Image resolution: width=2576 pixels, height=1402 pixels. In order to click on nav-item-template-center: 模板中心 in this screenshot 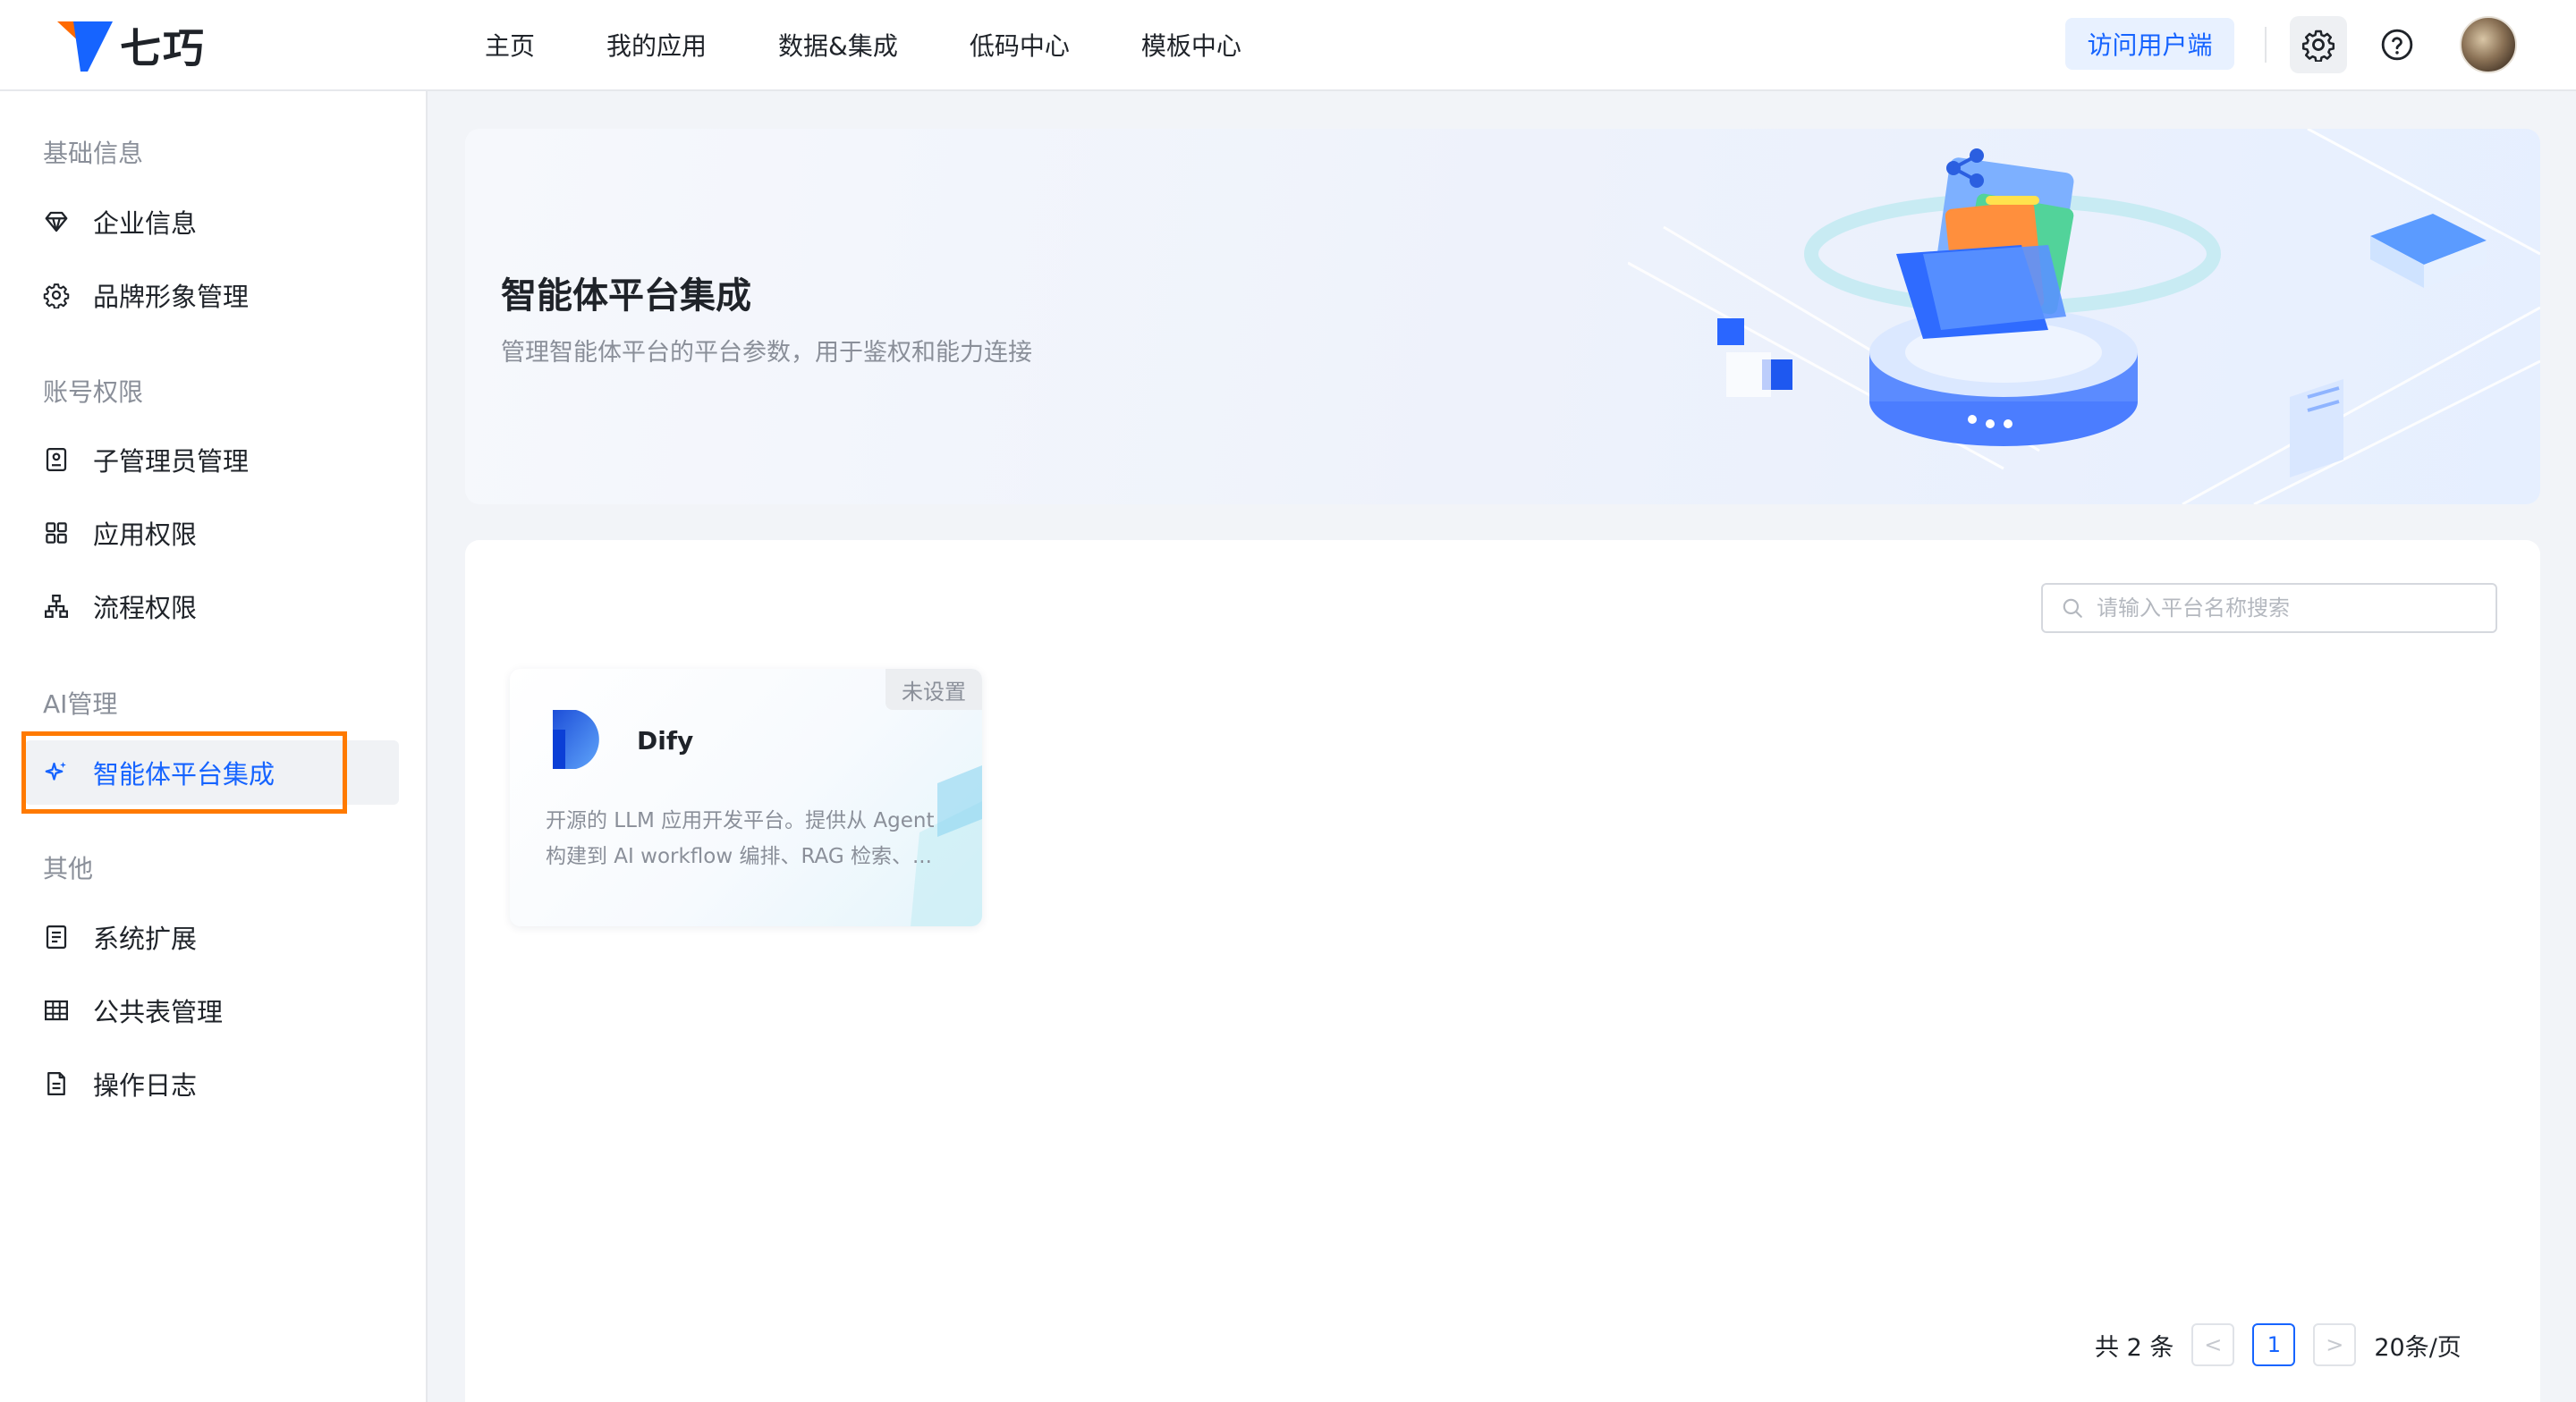, I will do `click(1191, 45)`.